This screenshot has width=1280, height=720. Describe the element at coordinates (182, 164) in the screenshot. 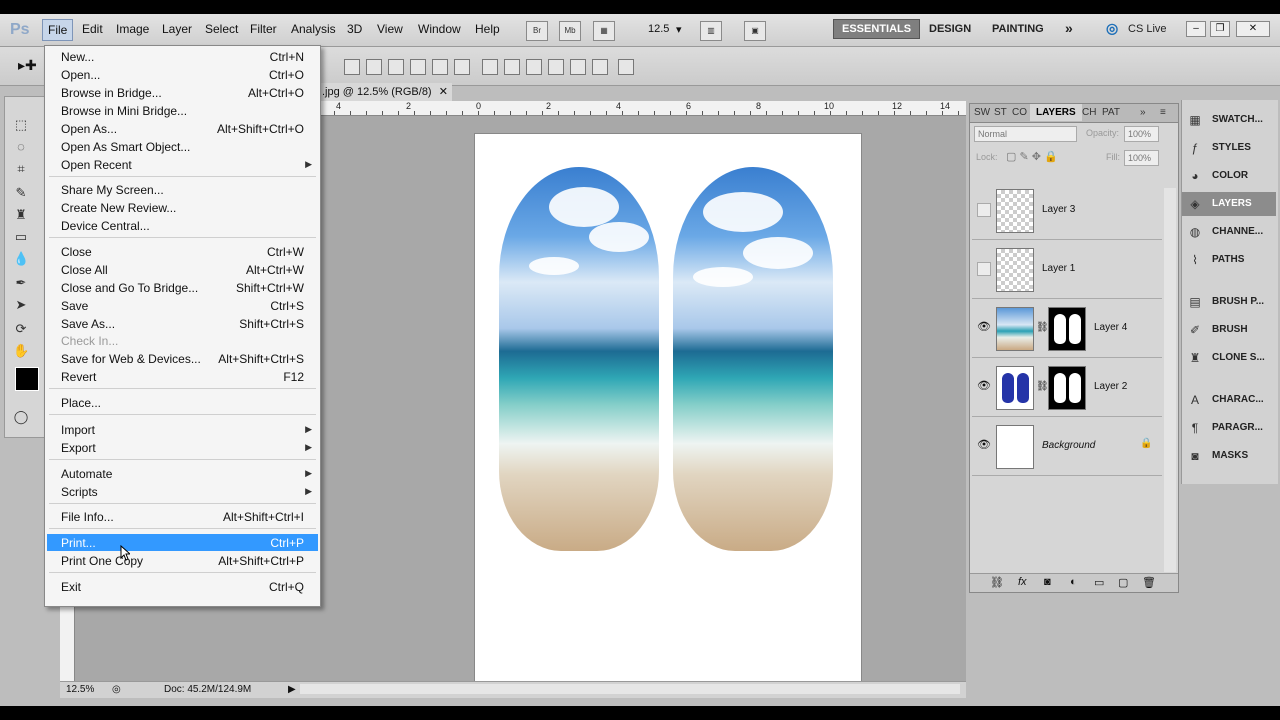

I see `menu-item-open-recent: Open Recent ▶` at that location.